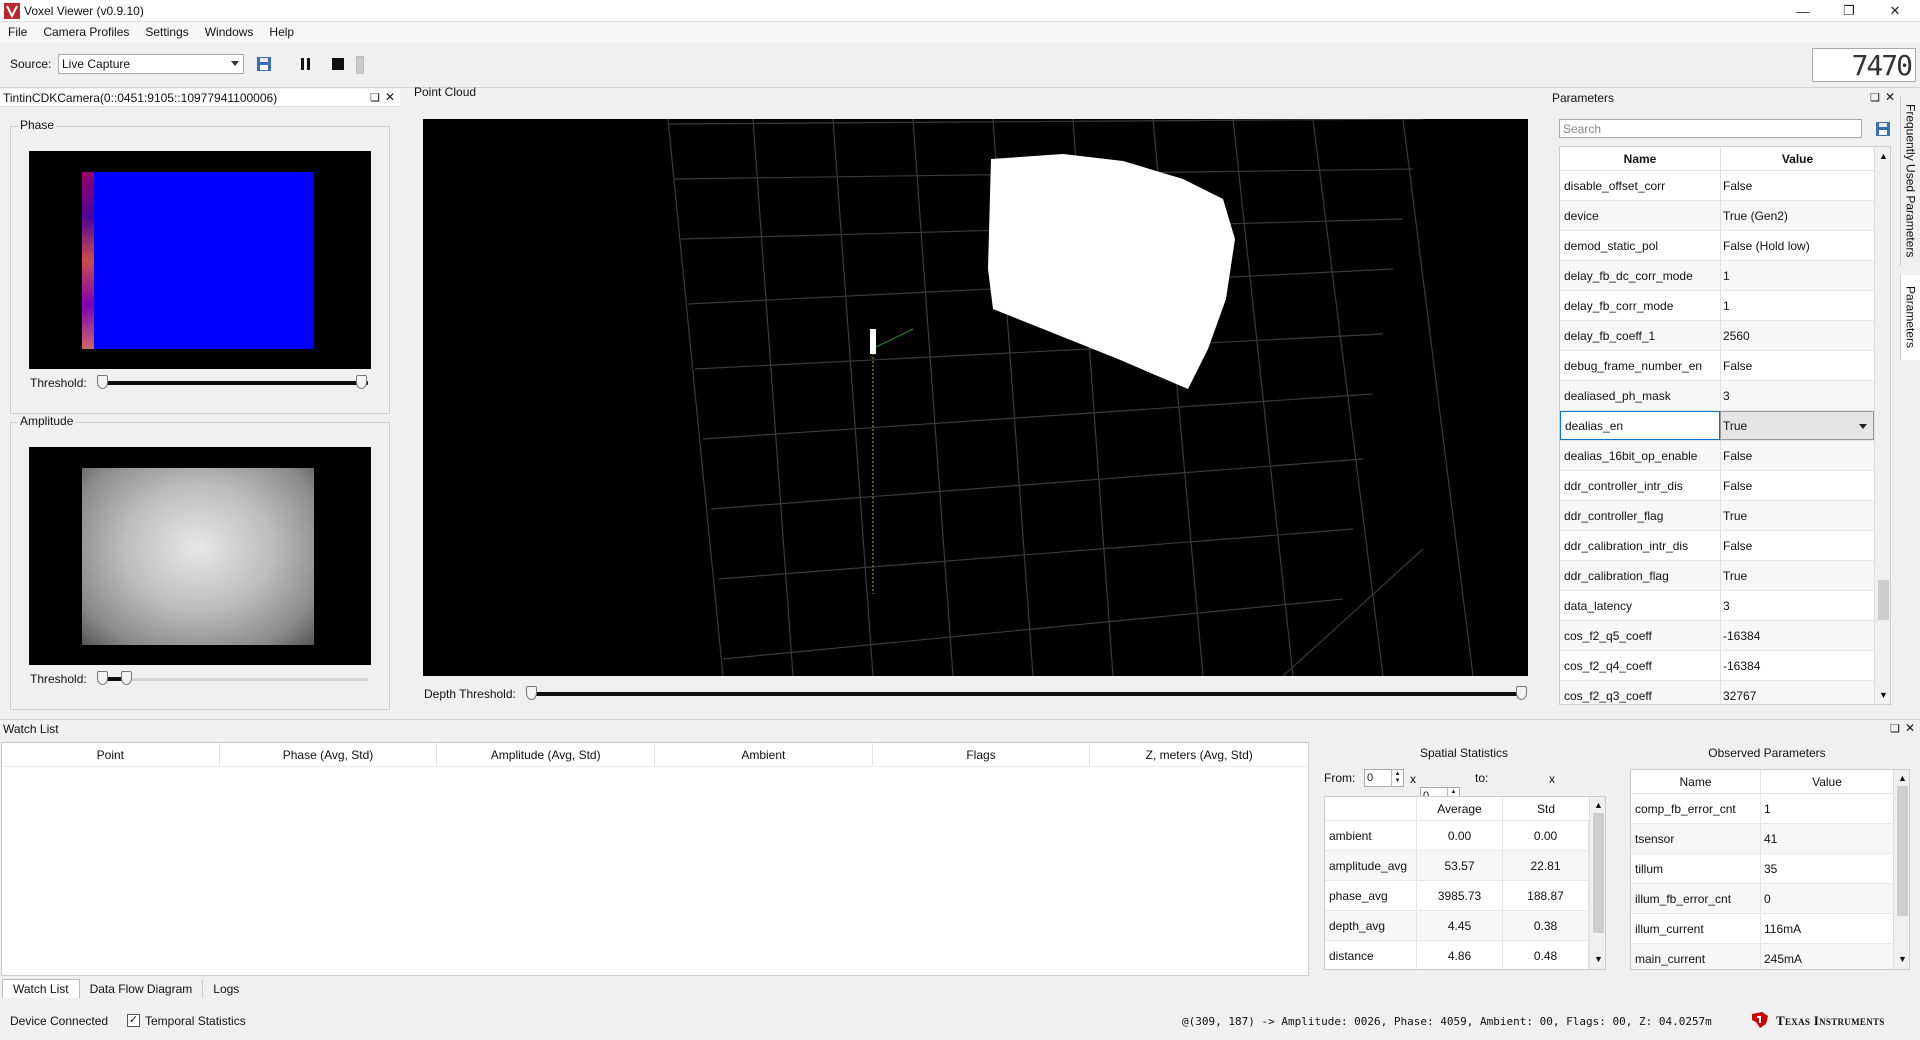 The width and height of the screenshot is (1920, 1040). What do you see at coordinates (1717, 546) in the screenshot?
I see `parameter-row: ddr_calibration_intr_dis False` at bounding box center [1717, 546].